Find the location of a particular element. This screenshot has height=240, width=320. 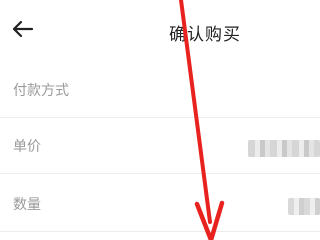

quantity-label: 数量 is located at coordinates (27, 205).